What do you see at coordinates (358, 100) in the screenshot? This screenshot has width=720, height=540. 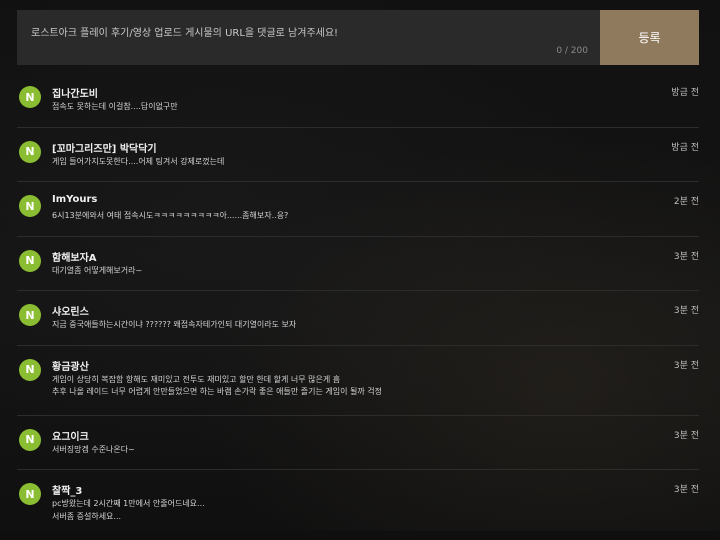 I see `comment-item: N 집나간도비 방금 전 접속도 못하는데 이걸참....답이없구만` at bounding box center [358, 100].